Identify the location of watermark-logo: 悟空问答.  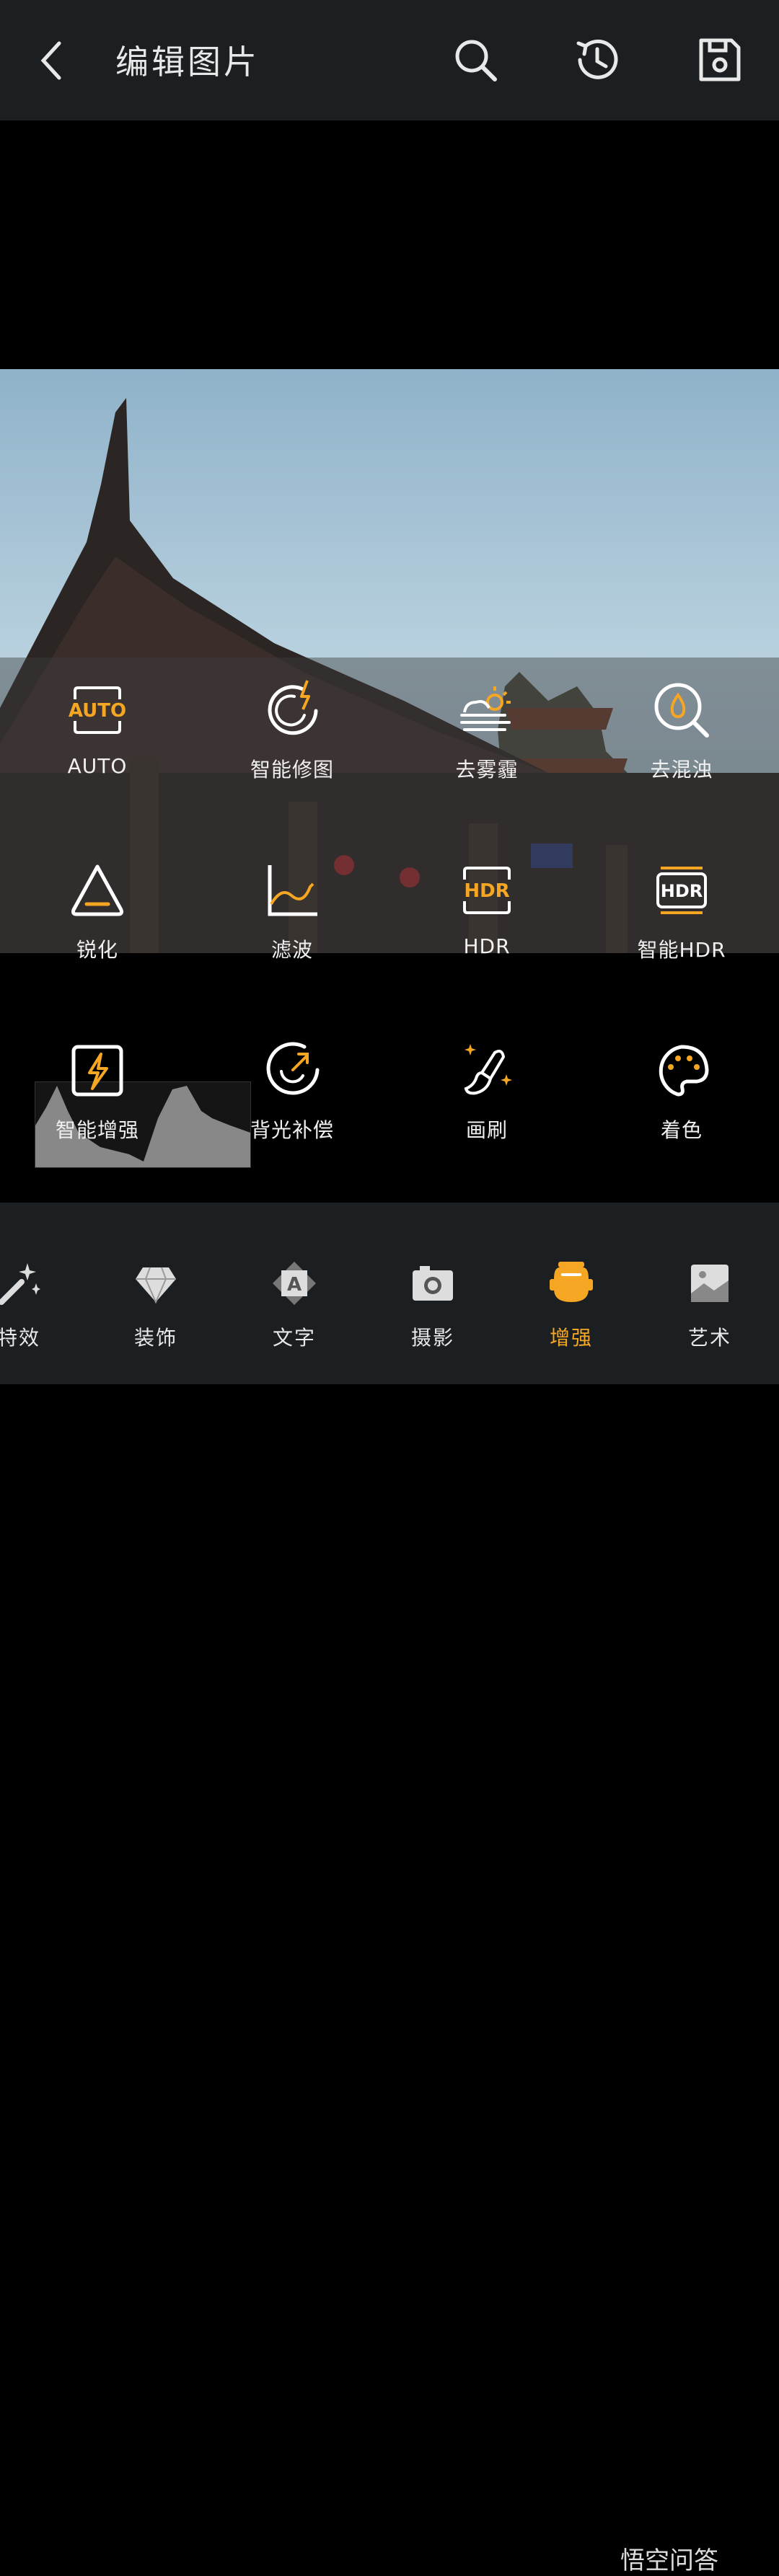
(669, 2560).